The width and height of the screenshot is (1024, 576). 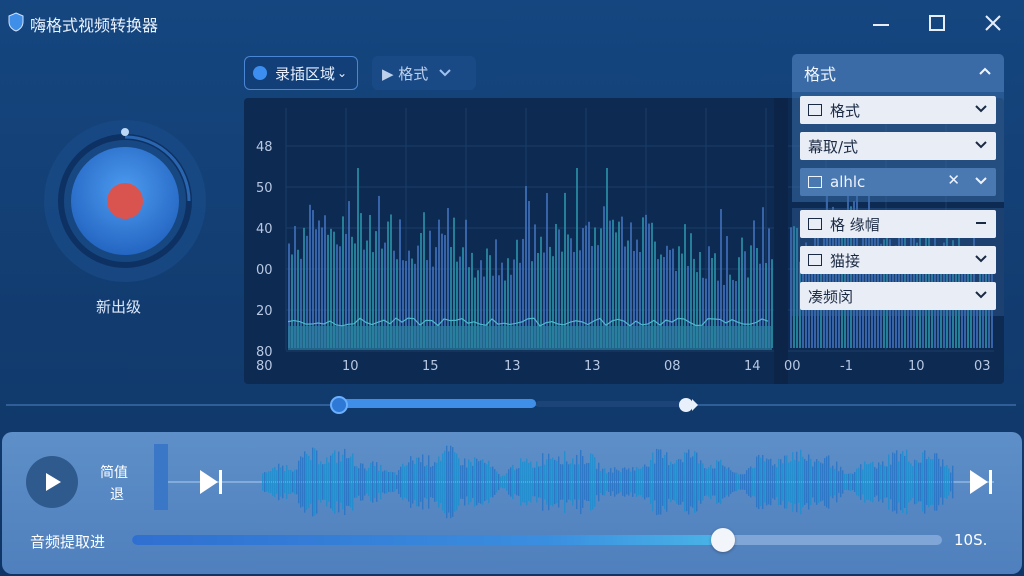 What do you see at coordinates (430, 366) in the screenshot?
I see `x-tick-label: 15` at bounding box center [430, 366].